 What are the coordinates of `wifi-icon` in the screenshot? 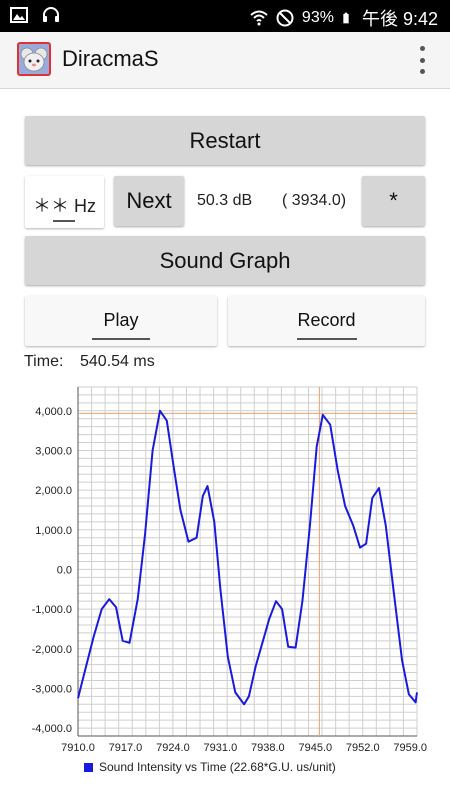 It's located at (259, 18).